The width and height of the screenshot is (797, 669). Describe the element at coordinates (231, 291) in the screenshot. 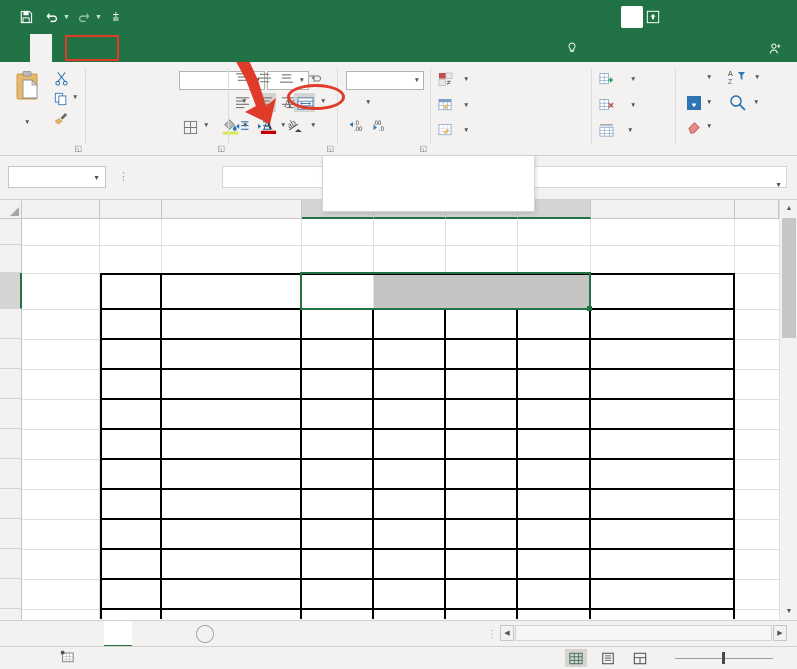

I see `cell-C3-name` at that location.